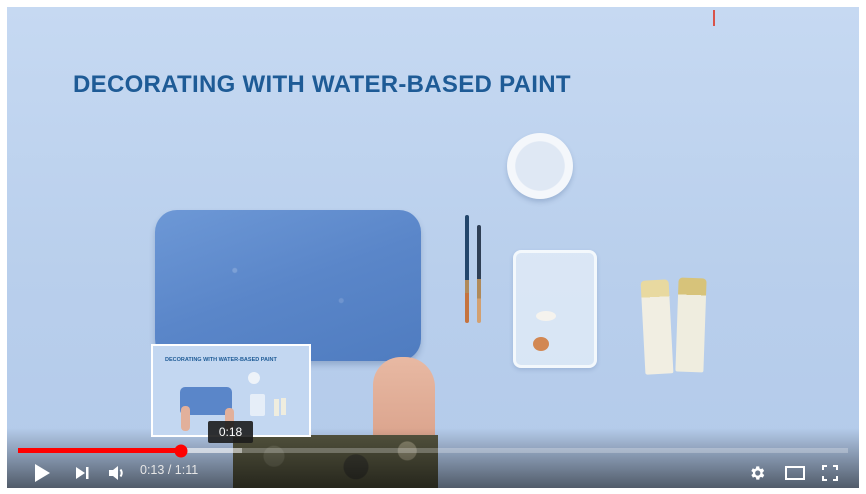 The image size is (866, 494). I want to click on orange-paint-blob, so click(541, 344).